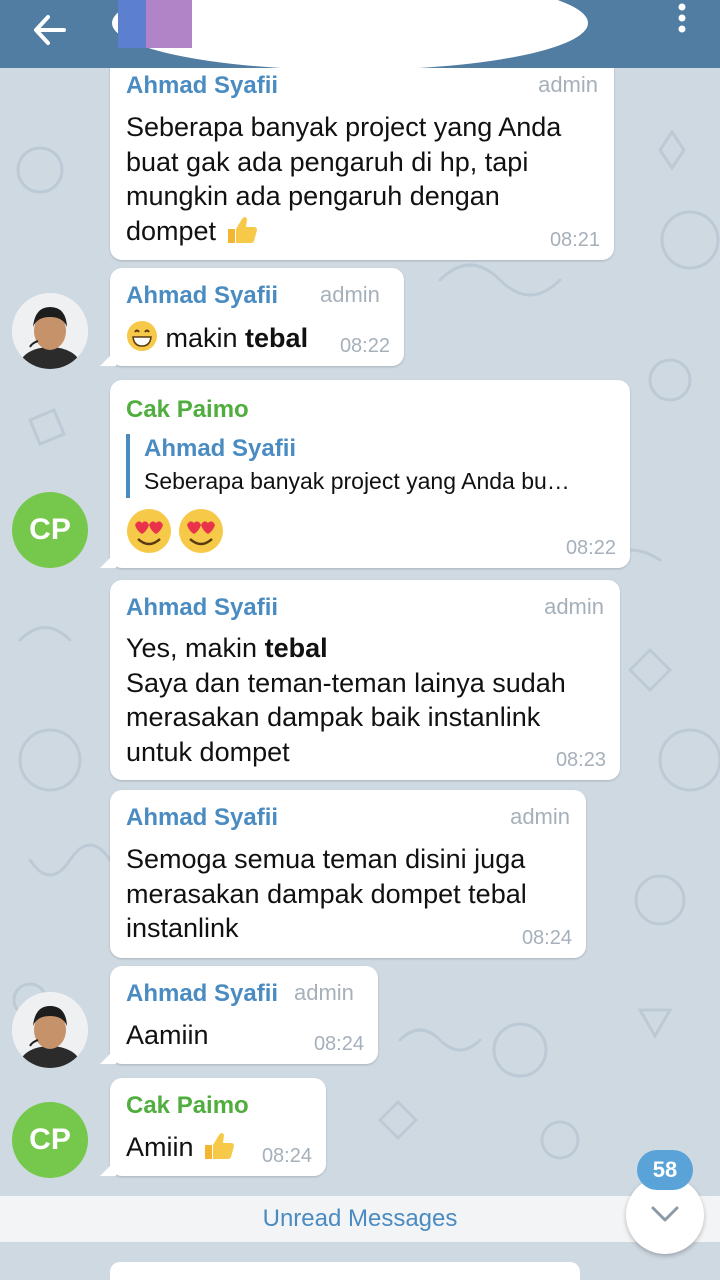 The image size is (720, 1280). What do you see at coordinates (350, 34) in the screenshot?
I see `redacted-chat-title` at bounding box center [350, 34].